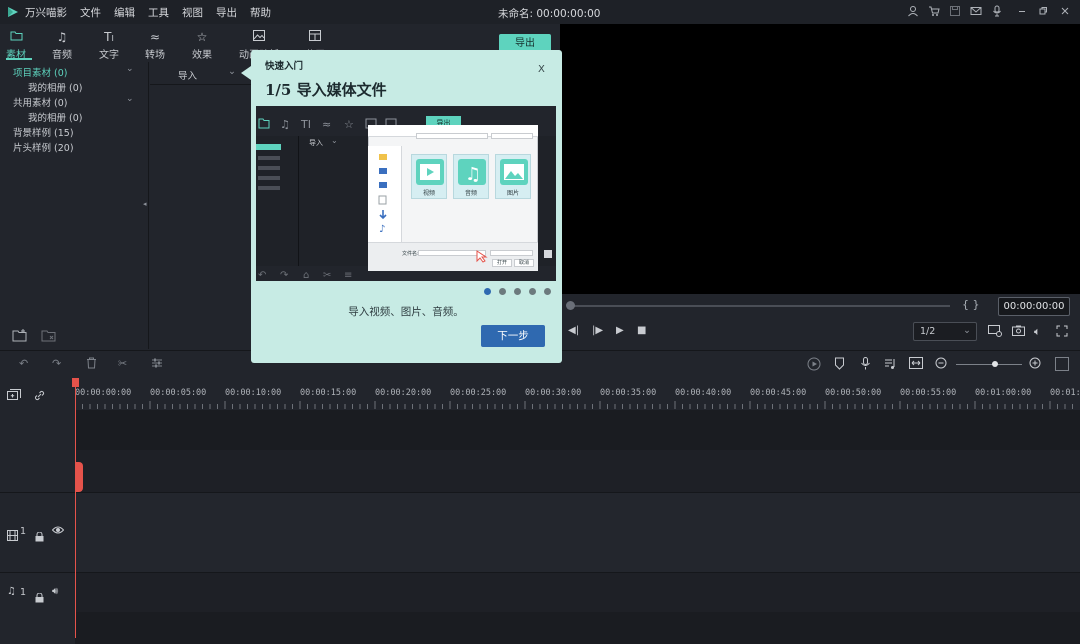  I want to click on stop-icon: ■, so click(641, 330).